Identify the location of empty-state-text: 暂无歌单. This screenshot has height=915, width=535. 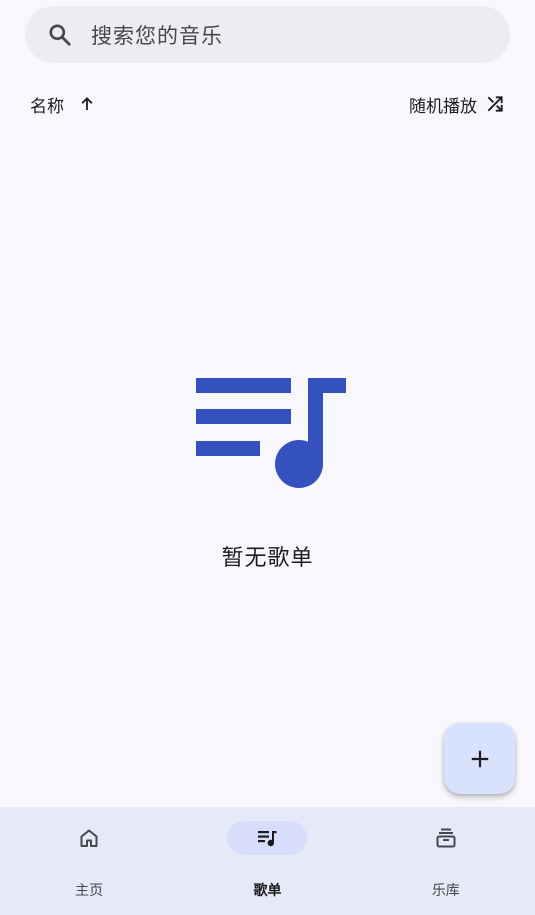
(267, 558).